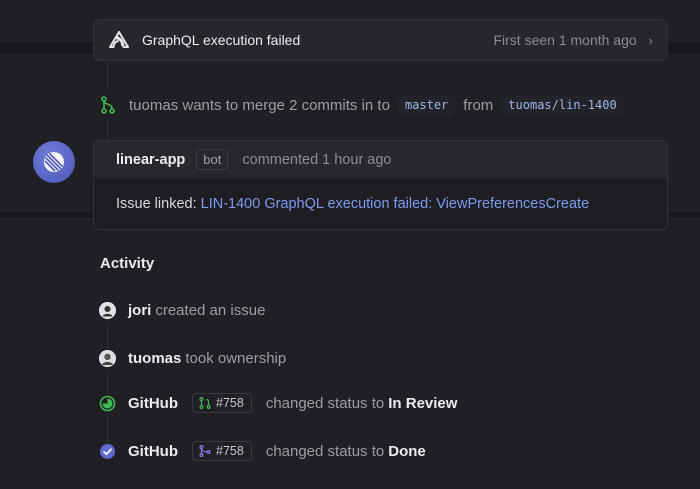 Image resolution: width=700 pixels, height=489 pixels. What do you see at coordinates (221, 40) in the screenshot?
I see `sentry-issue-title: GraphQL execution failed` at bounding box center [221, 40].